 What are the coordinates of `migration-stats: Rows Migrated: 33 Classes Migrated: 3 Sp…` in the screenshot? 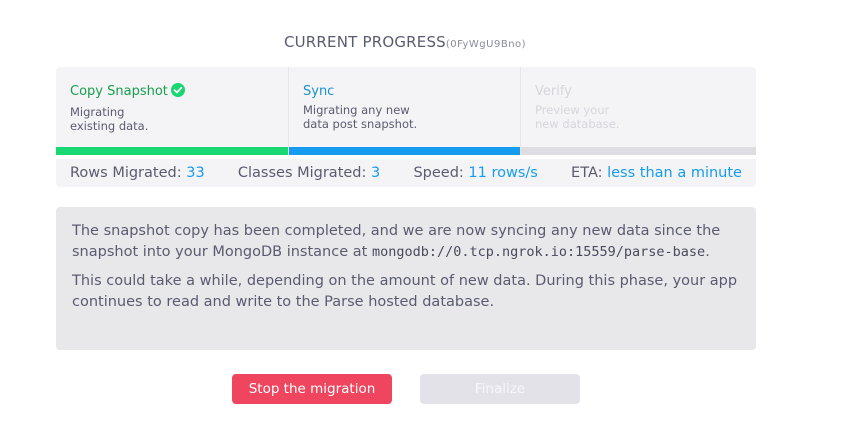 It's located at (406, 173).